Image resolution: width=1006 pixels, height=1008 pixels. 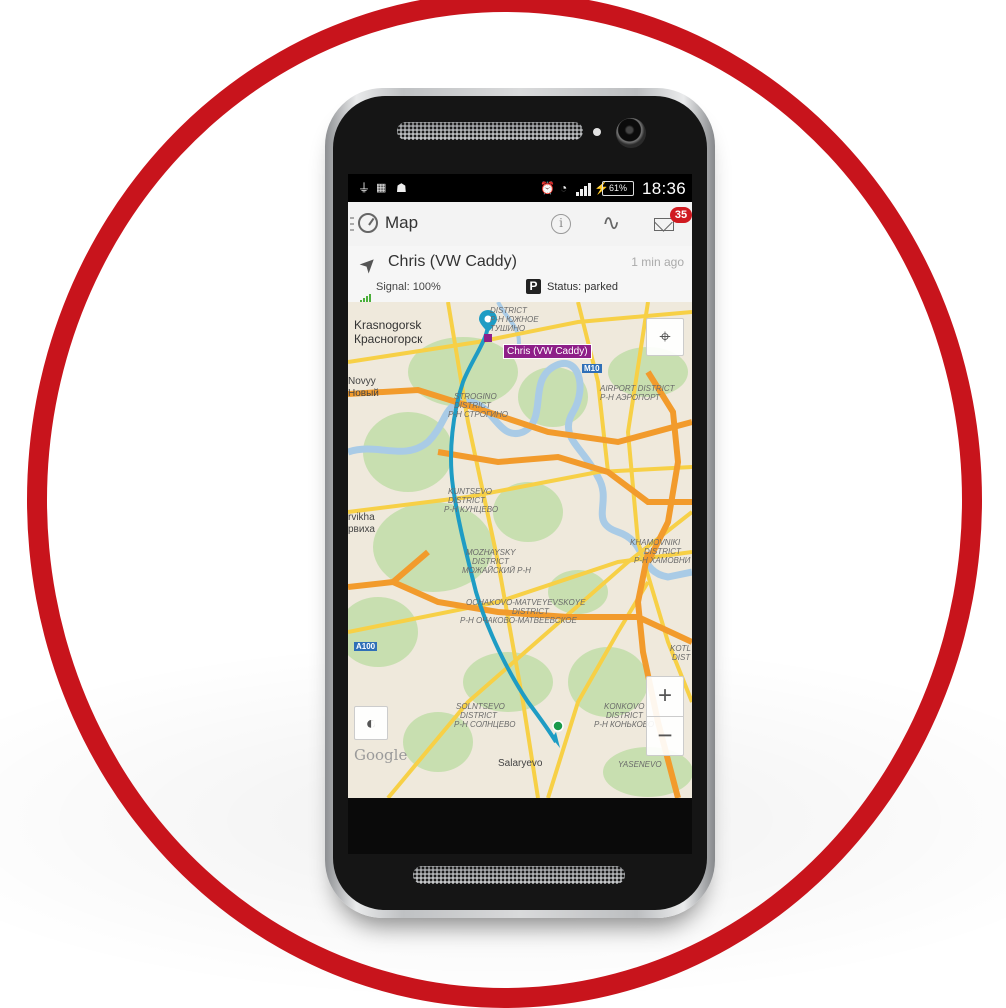 I want to click on clock: 18:36, so click(x=663, y=188).